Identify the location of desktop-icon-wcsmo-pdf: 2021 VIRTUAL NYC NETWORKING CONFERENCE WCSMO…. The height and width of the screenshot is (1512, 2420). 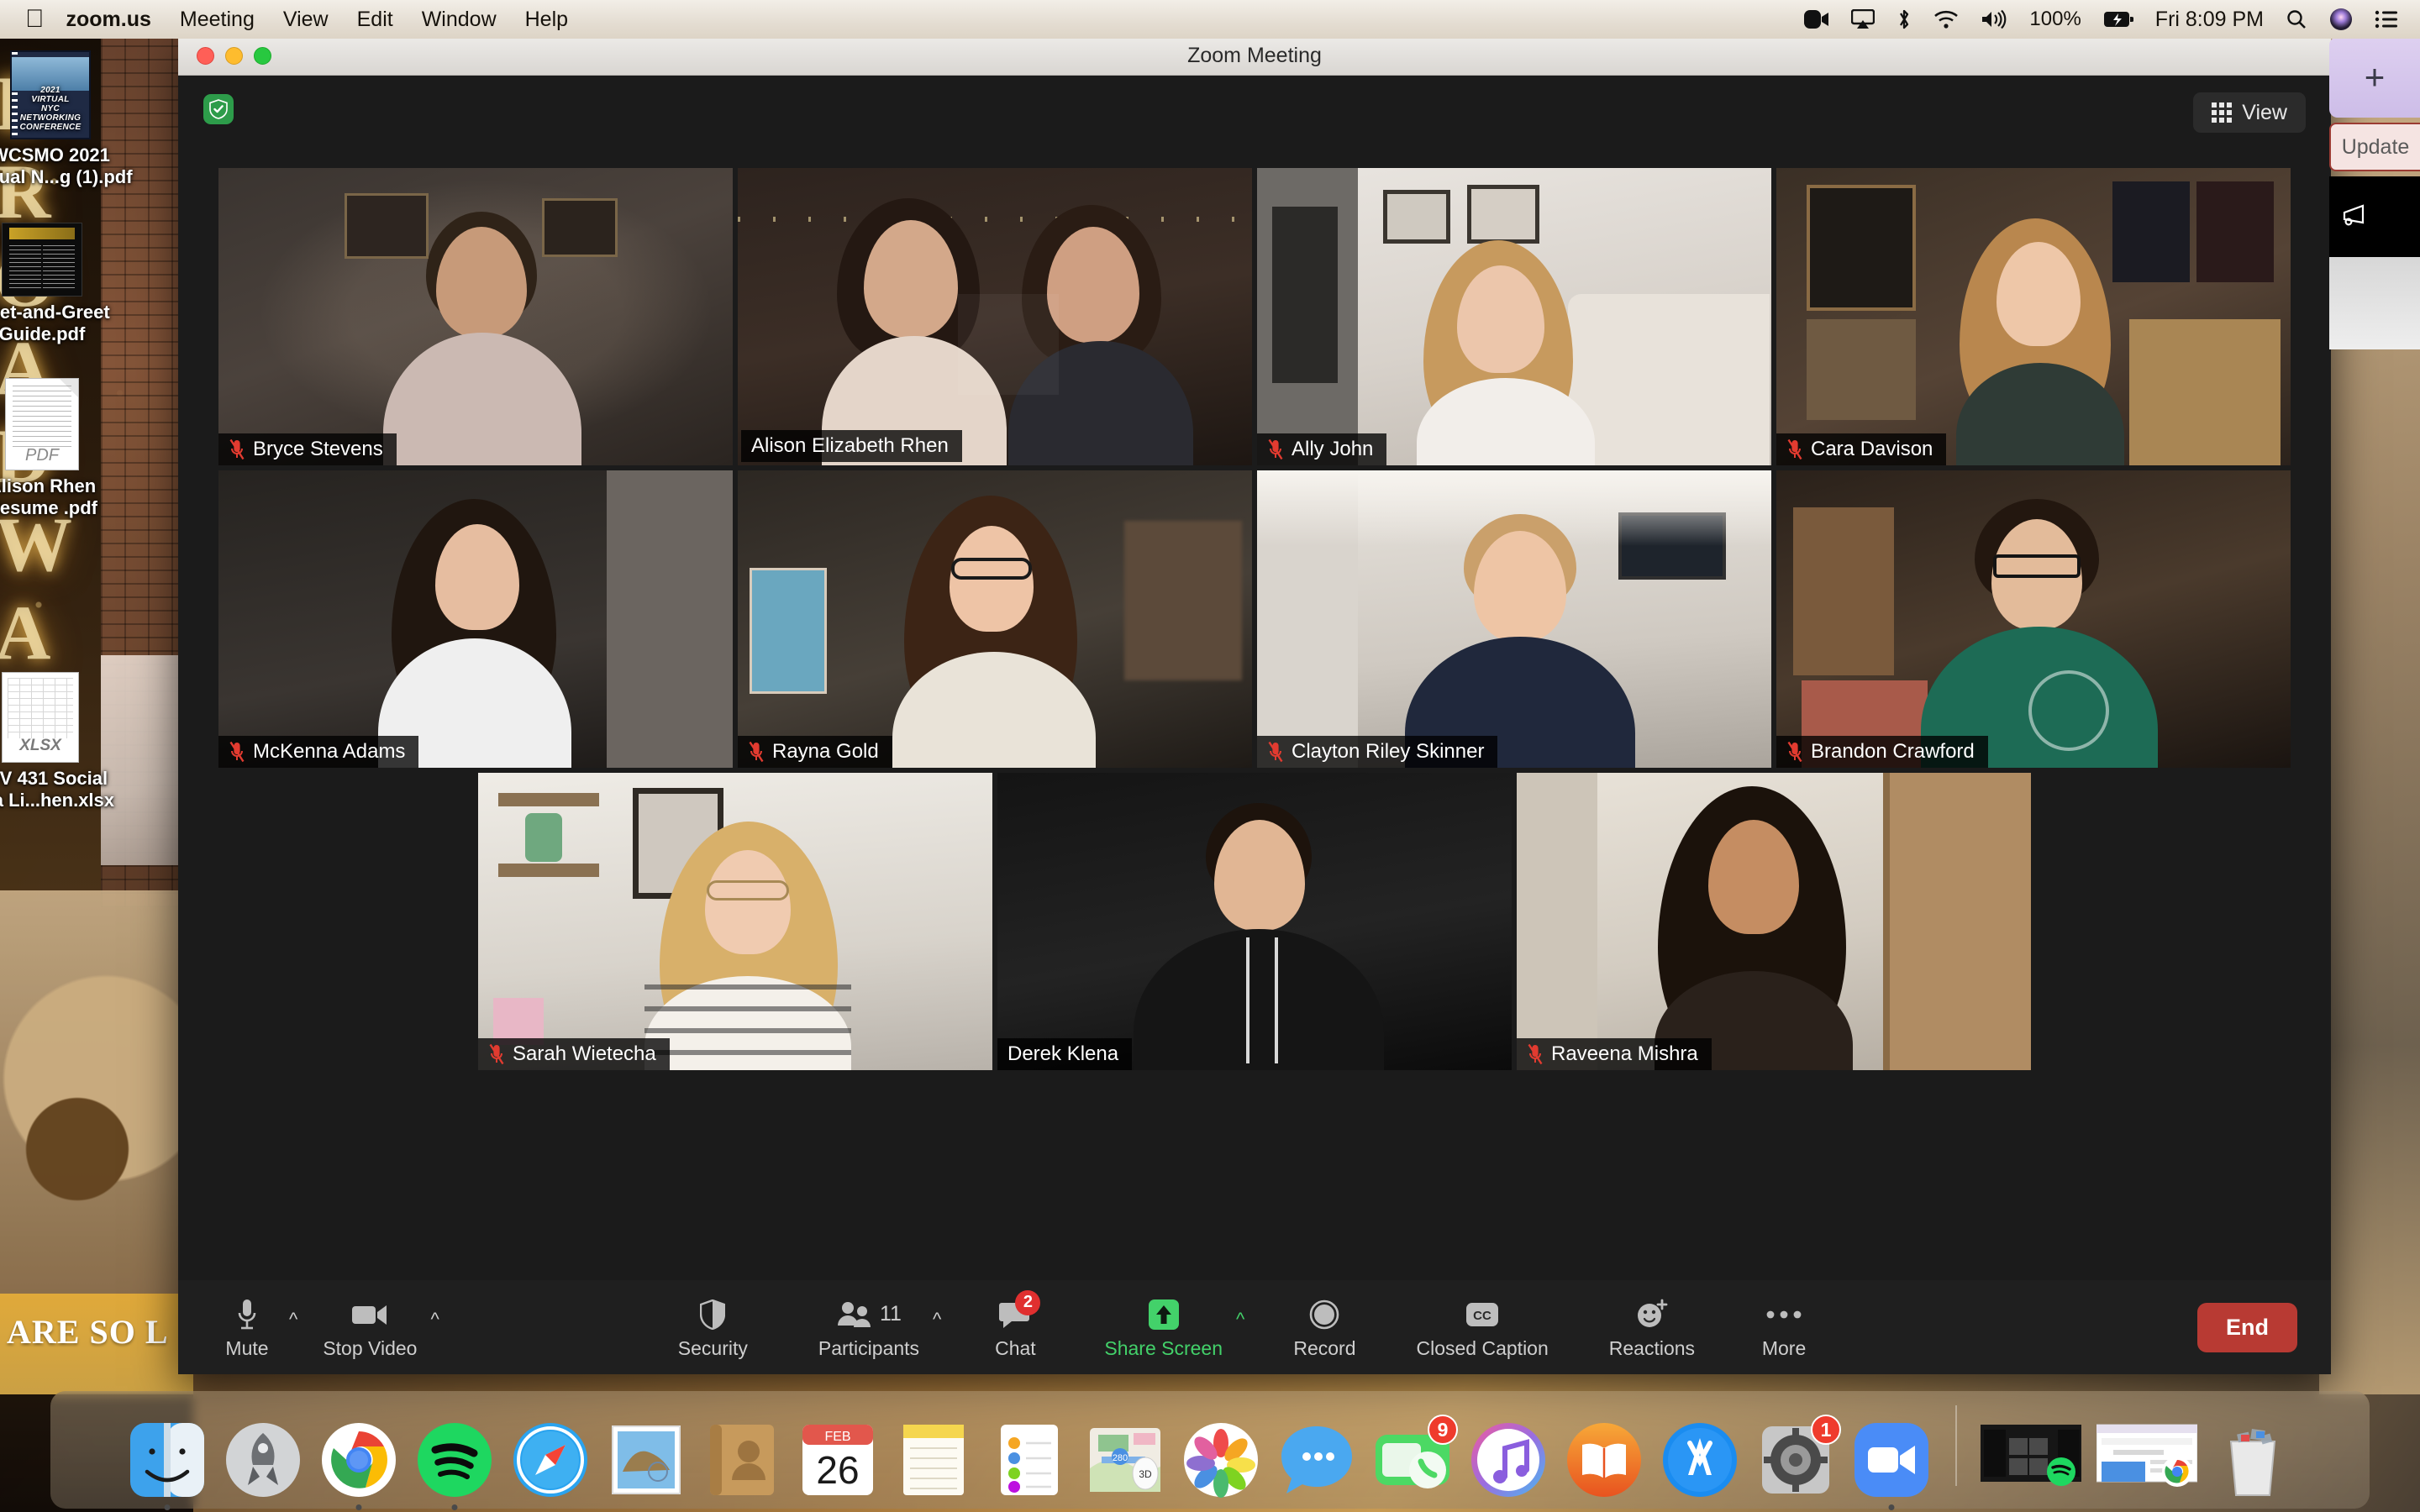
(67, 119).